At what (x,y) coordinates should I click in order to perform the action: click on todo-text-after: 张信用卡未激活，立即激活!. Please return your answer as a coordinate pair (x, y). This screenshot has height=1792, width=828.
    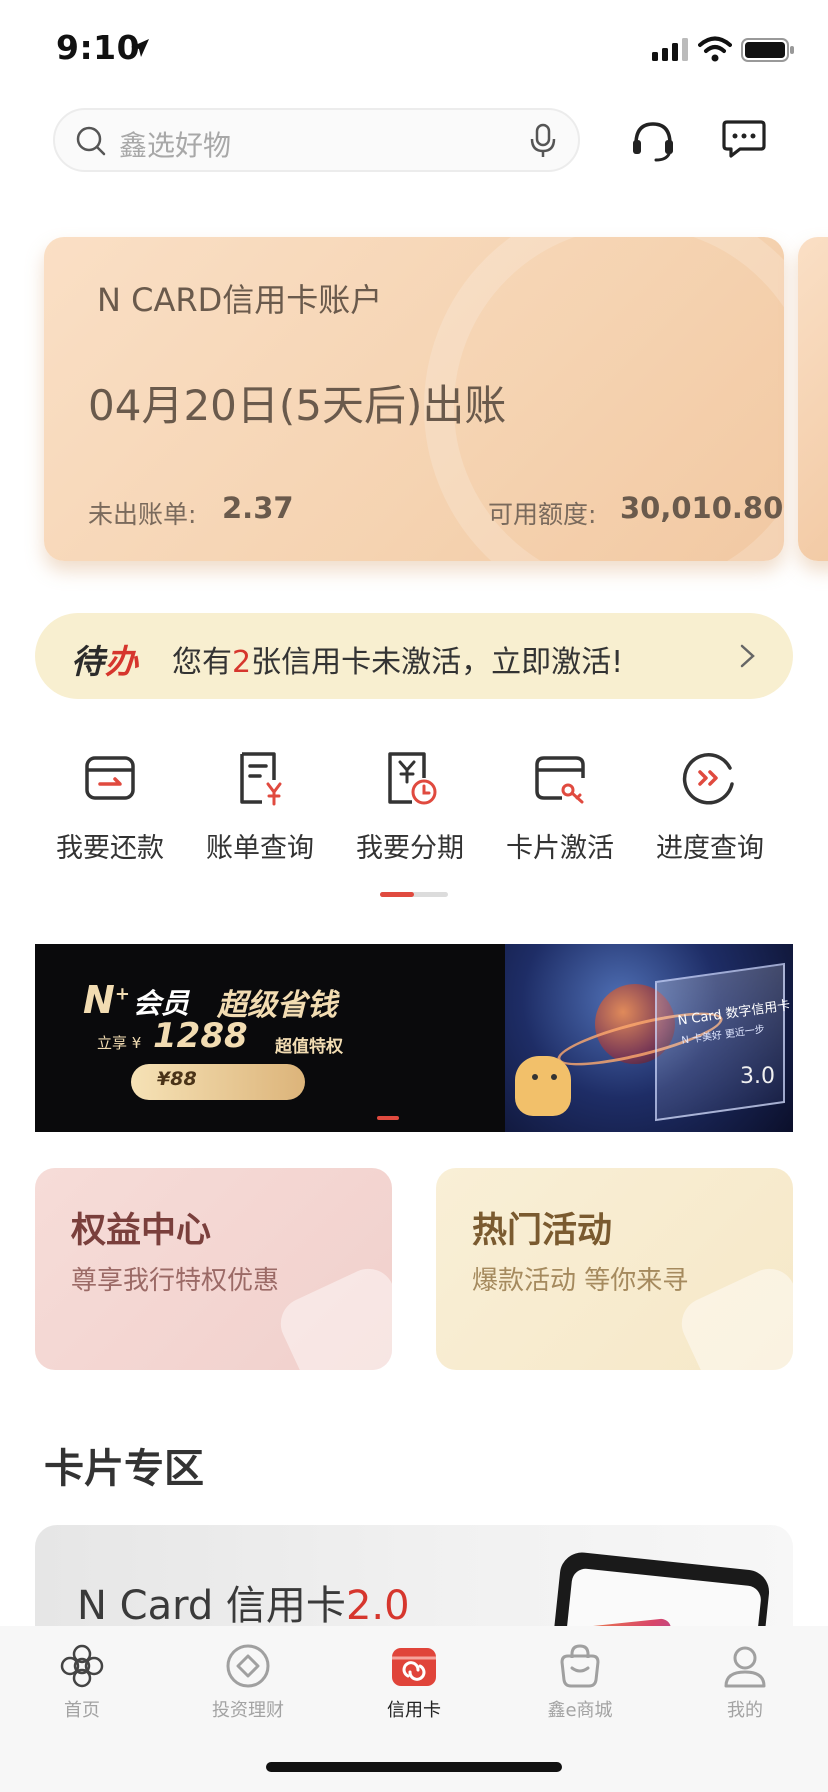
    Looking at the image, I should click on (437, 662).